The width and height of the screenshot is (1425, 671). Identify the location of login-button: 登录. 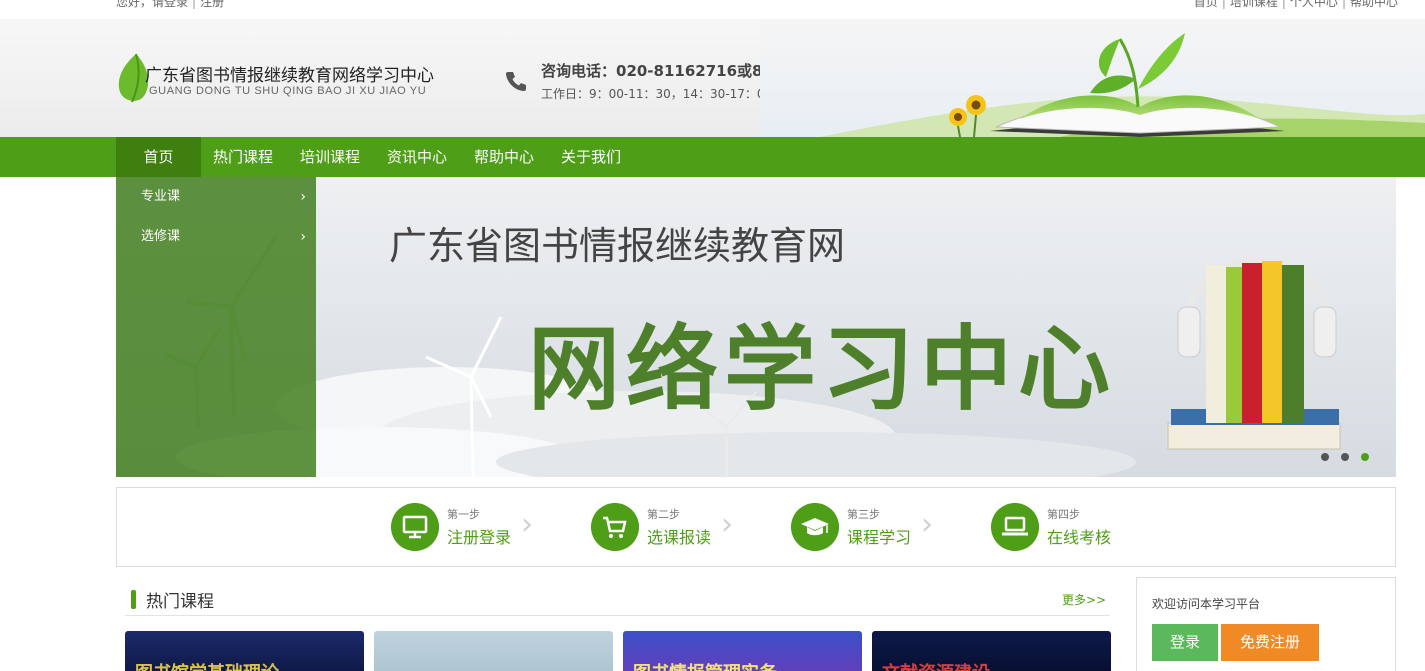
(1185, 642).